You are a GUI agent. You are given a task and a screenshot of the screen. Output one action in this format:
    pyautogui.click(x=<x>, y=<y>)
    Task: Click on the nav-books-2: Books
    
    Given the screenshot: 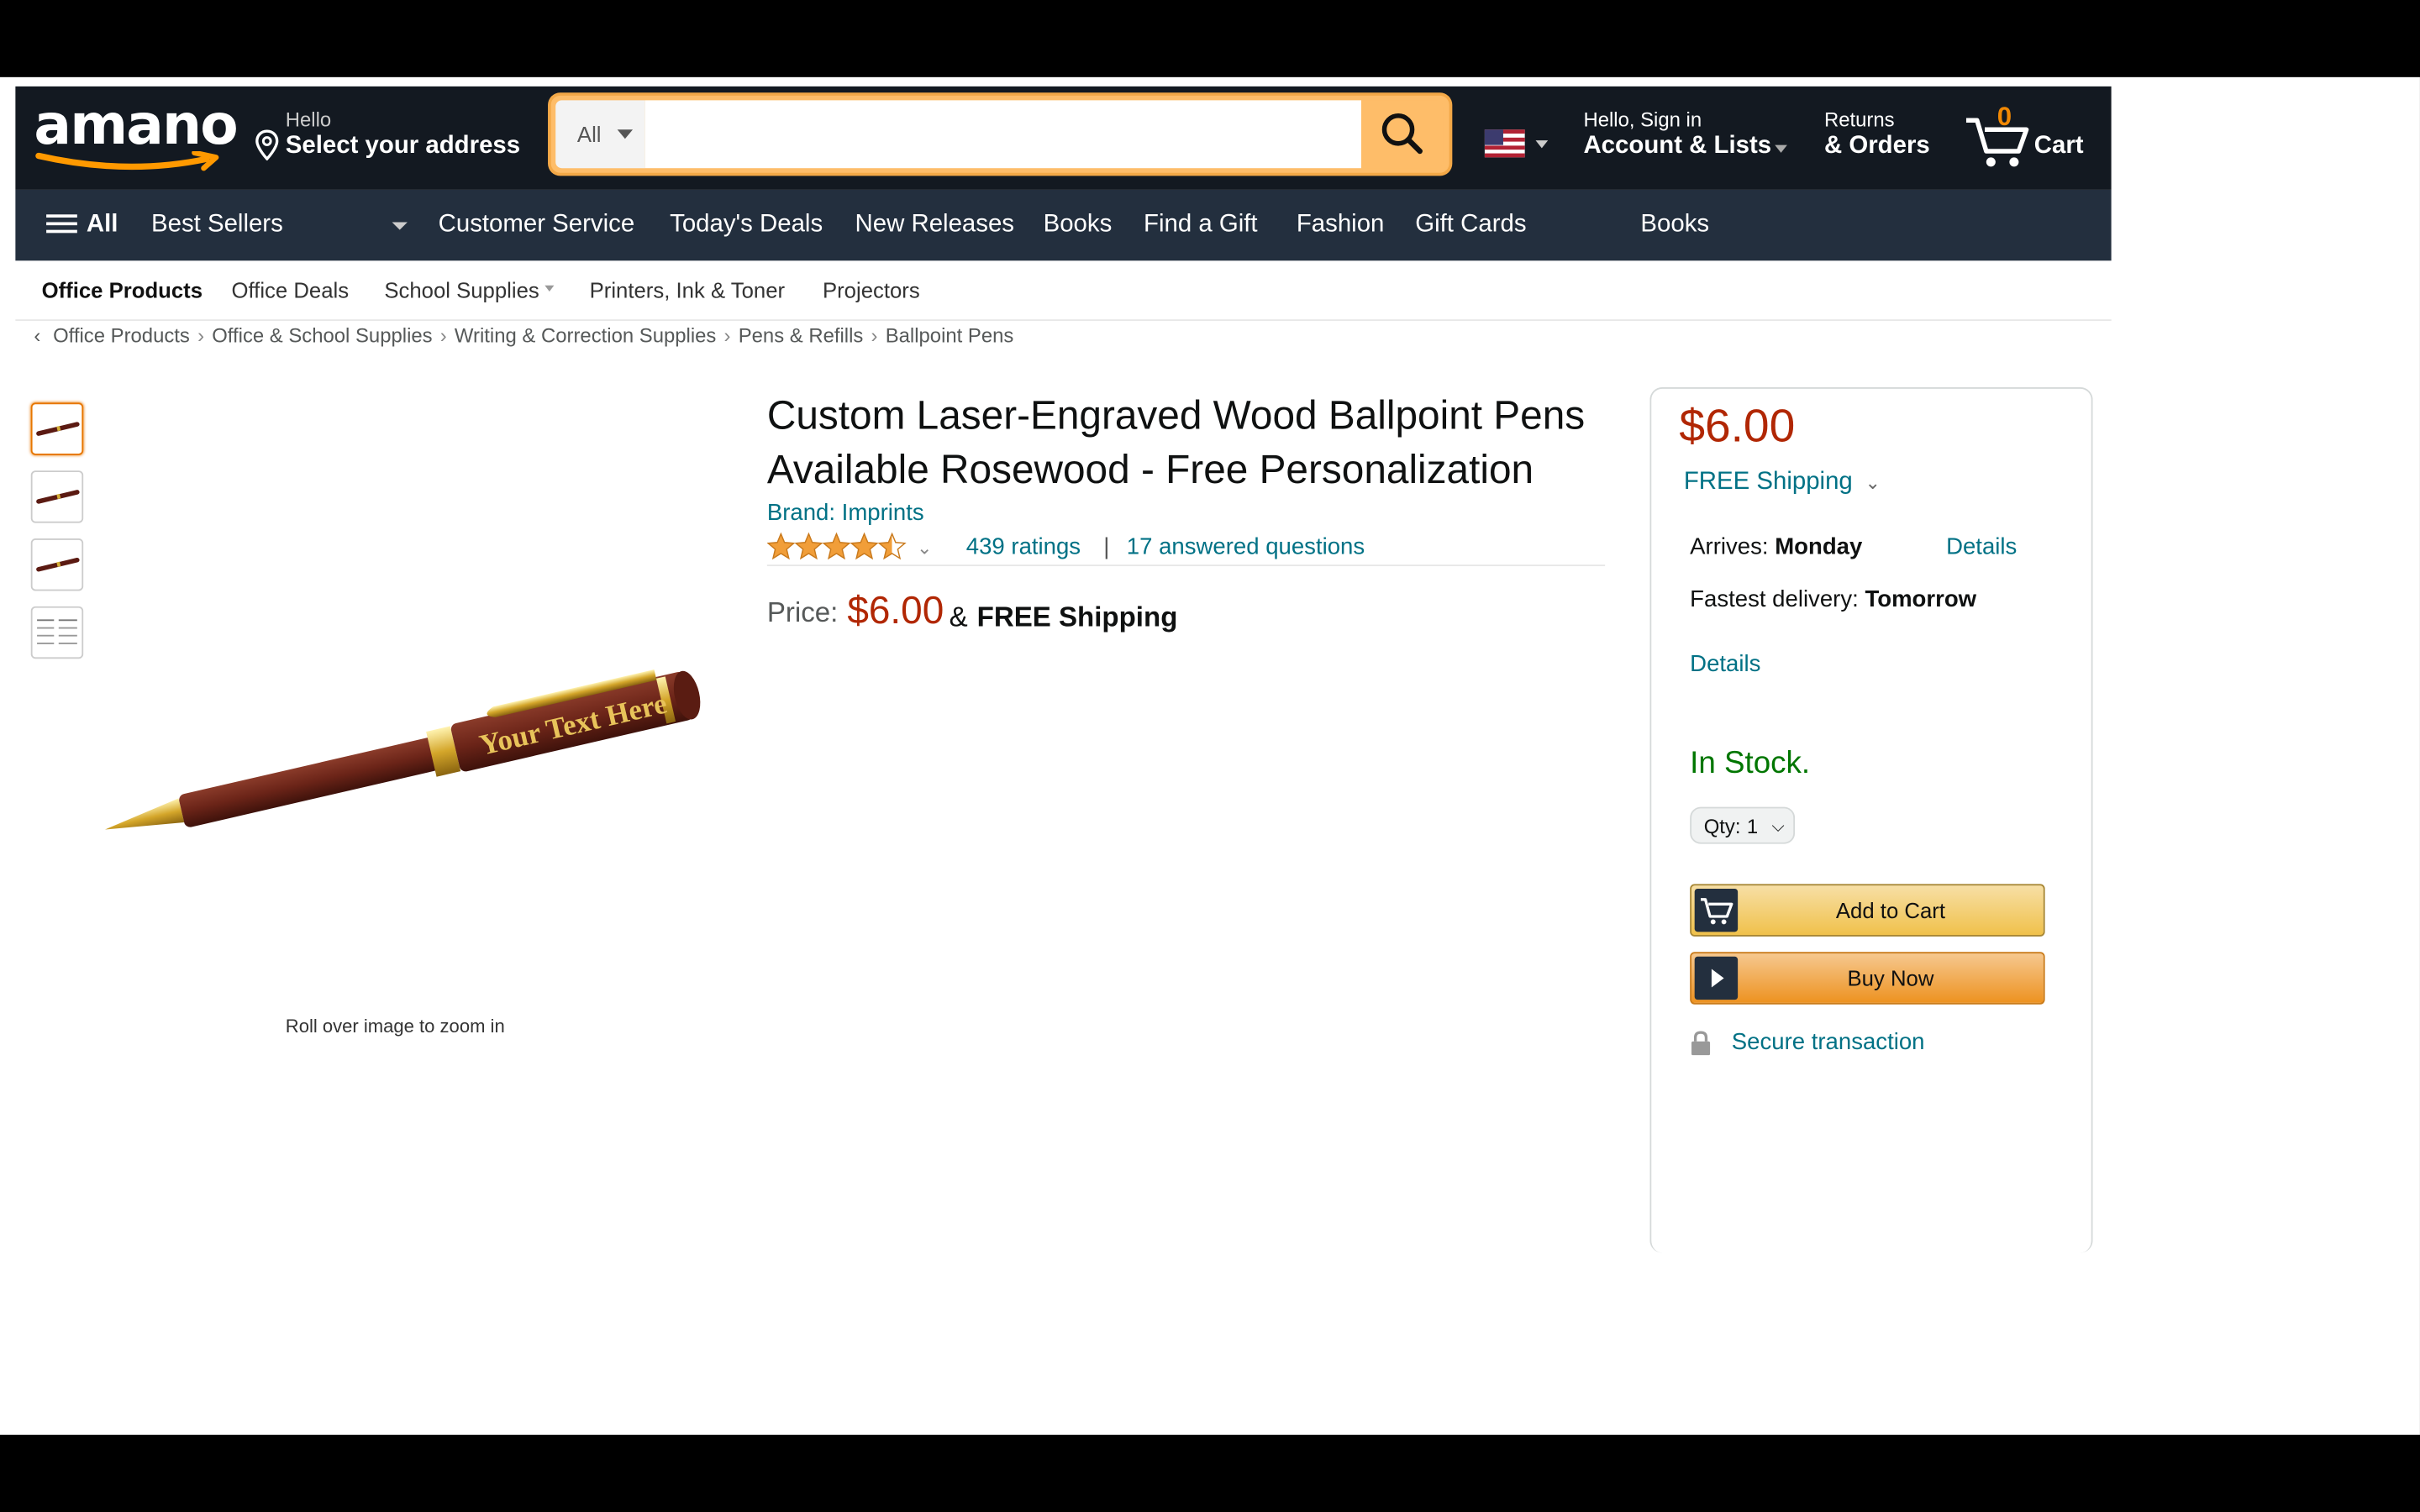 What is the action you would take?
    pyautogui.click(x=1675, y=225)
    